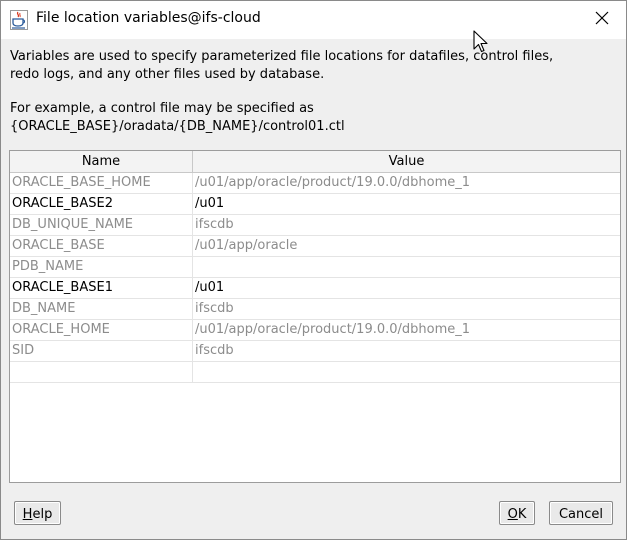 This screenshot has width=627, height=540. Describe the element at coordinates (101, 225) in the screenshot. I see `variable-name-cell: DB_UNIQUE_NAME` at that location.